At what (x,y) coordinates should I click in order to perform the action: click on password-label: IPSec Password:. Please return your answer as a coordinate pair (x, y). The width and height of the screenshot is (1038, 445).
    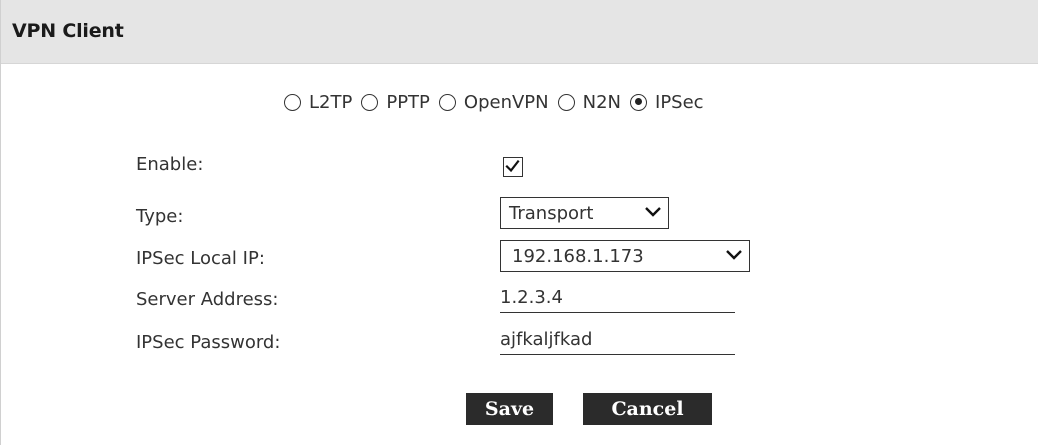
    Looking at the image, I should click on (208, 342).